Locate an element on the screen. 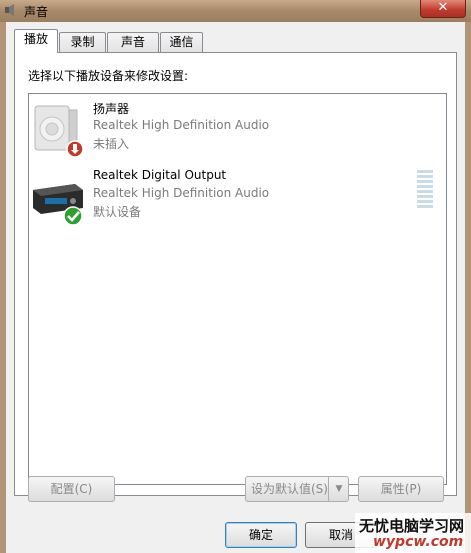  device-name: 扬声器 is located at coordinates (111, 109).